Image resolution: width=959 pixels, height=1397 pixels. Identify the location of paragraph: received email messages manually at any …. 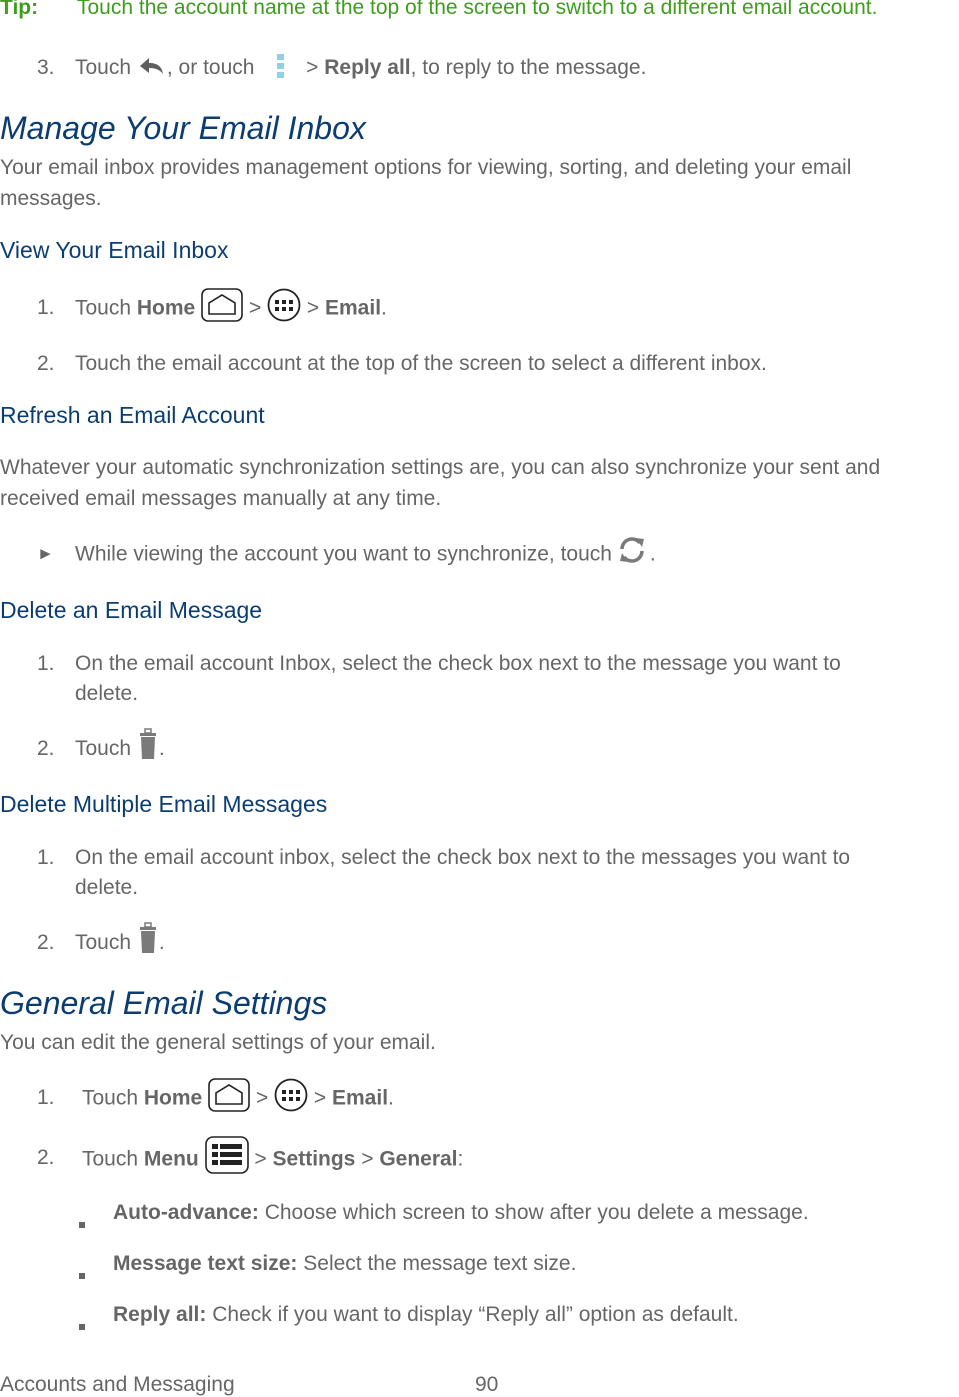
(221, 498).